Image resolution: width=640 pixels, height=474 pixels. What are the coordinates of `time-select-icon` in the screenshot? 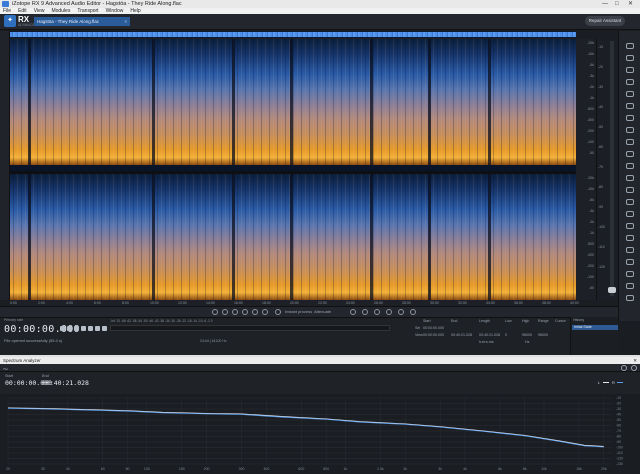 It's located at (353, 312).